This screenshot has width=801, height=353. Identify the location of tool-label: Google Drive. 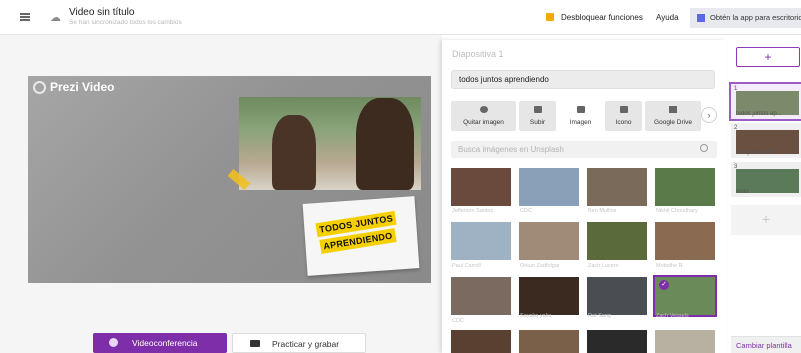
(673, 122).